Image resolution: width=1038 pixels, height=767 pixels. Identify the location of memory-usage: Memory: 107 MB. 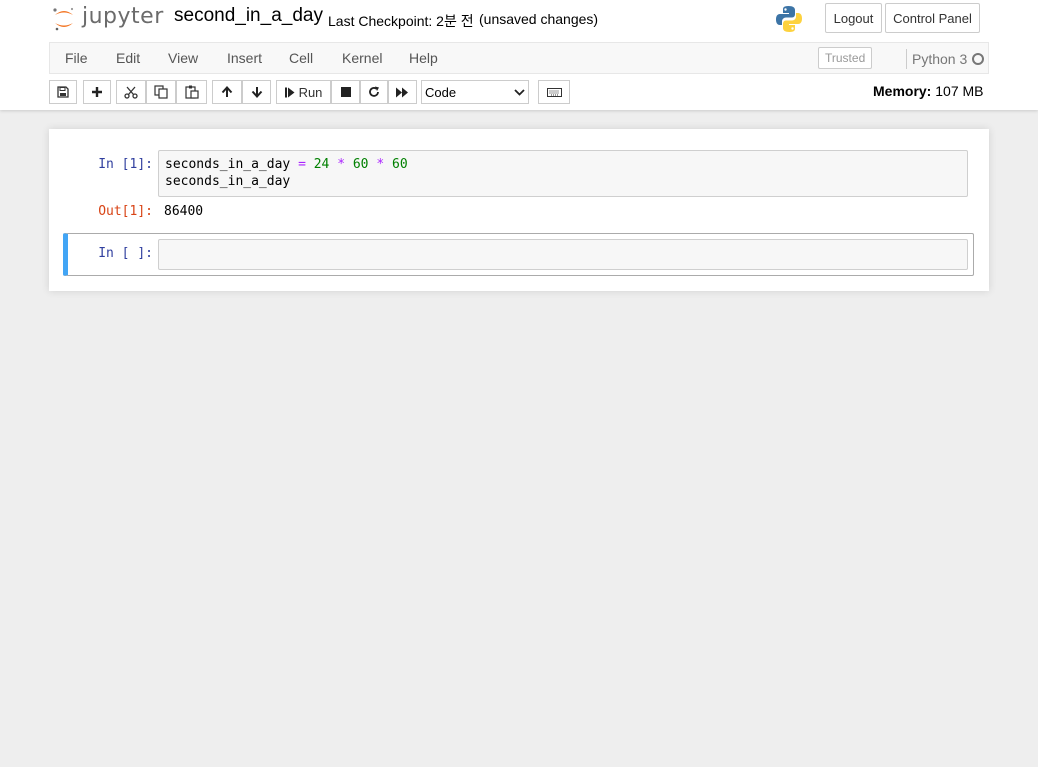
(928, 91).